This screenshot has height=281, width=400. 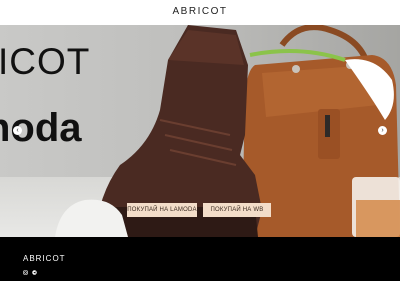 What do you see at coordinates (17, 130) in the screenshot?
I see `slider-prev-arrow-icon: ‹` at bounding box center [17, 130].